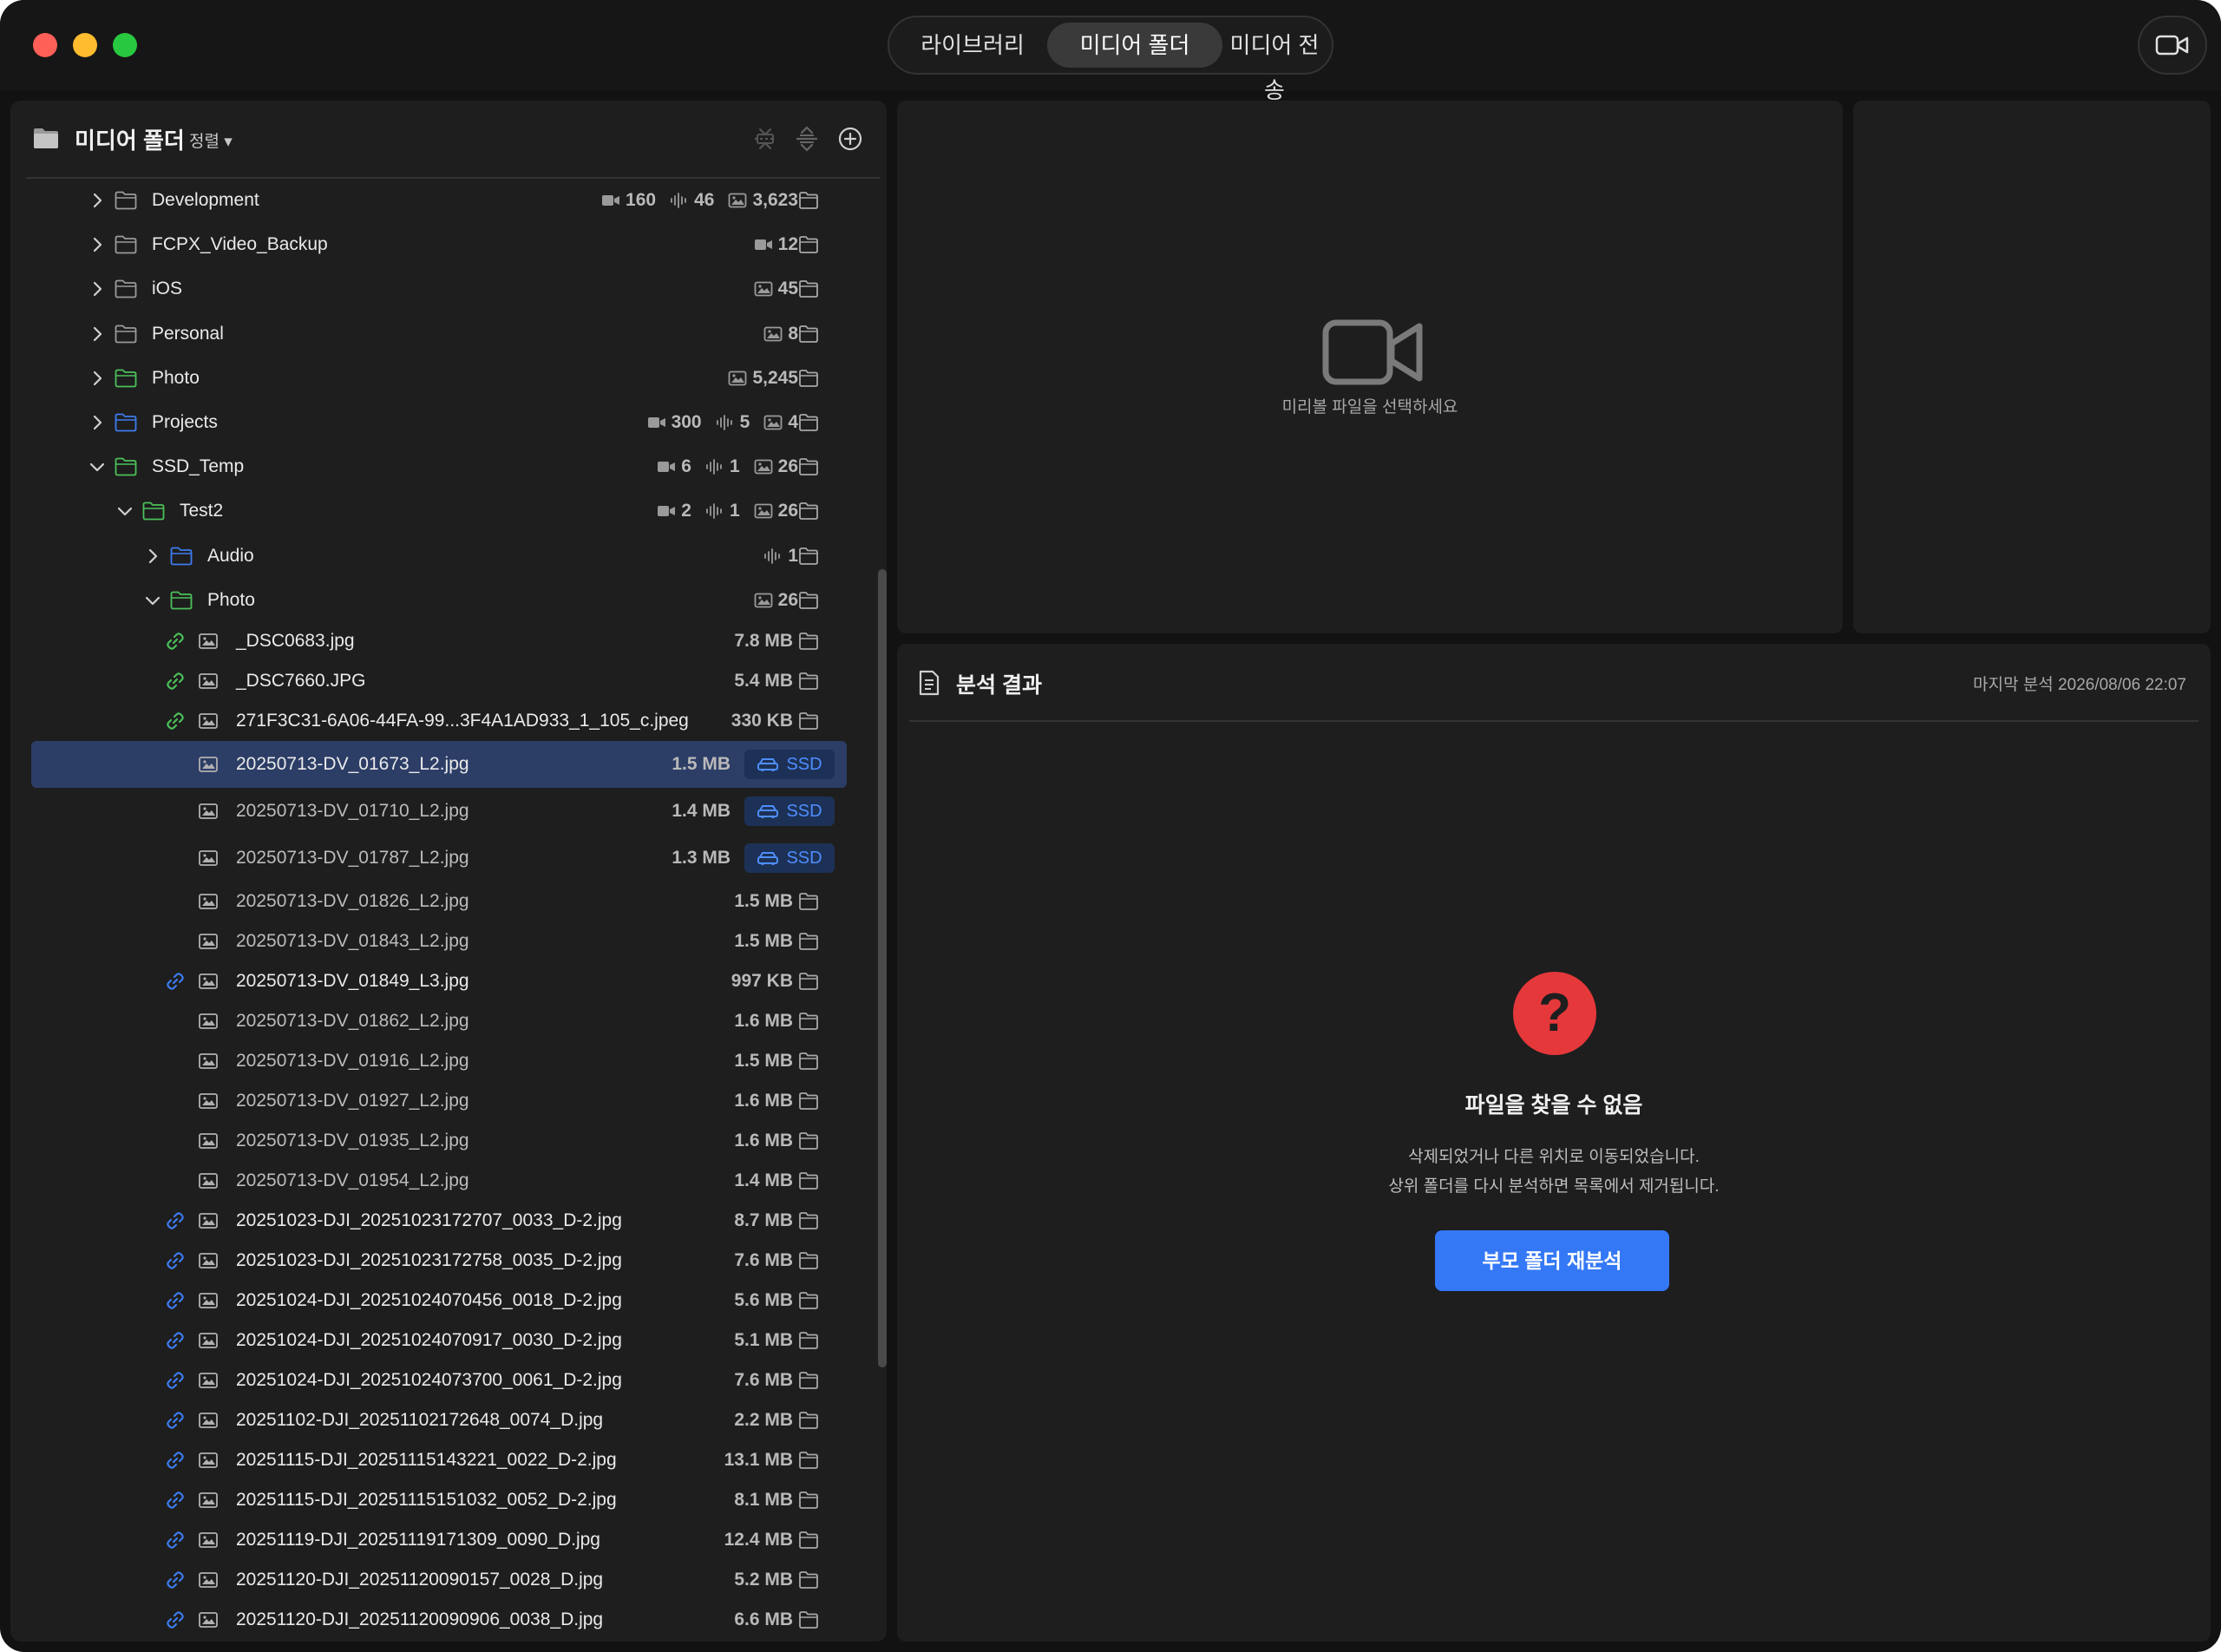 The width and height of the screenshot is (2221, 1652). I want to click on rescan-parent-folder-button: 부모 폴더 재분석, so click(1552, 1260).